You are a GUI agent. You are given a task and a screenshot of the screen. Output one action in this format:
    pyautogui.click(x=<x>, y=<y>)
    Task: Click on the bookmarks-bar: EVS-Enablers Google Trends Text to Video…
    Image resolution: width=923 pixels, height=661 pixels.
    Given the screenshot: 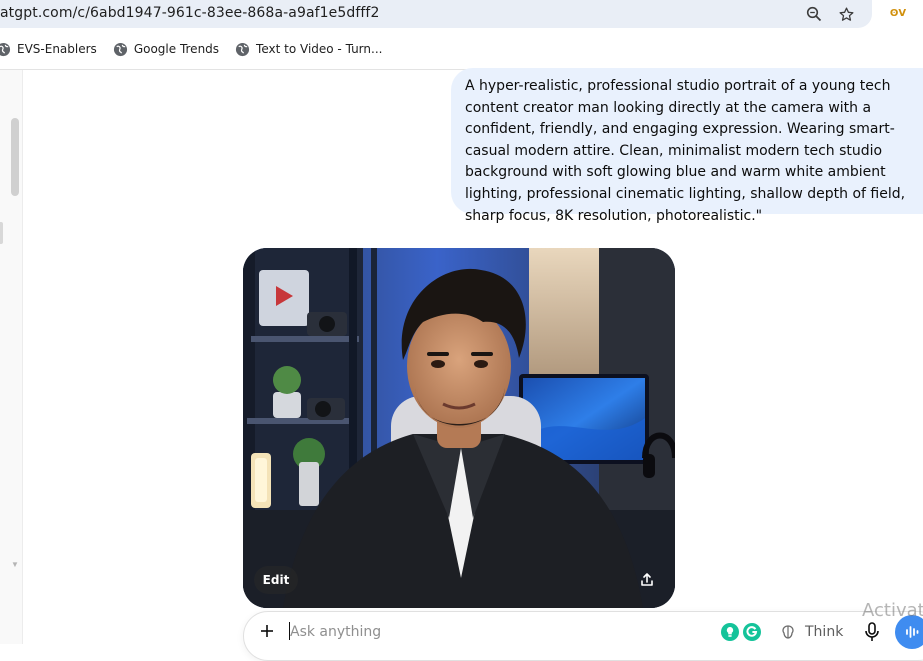 What is the action you would take?
    pyautogui.click(x=199, y=49)
    